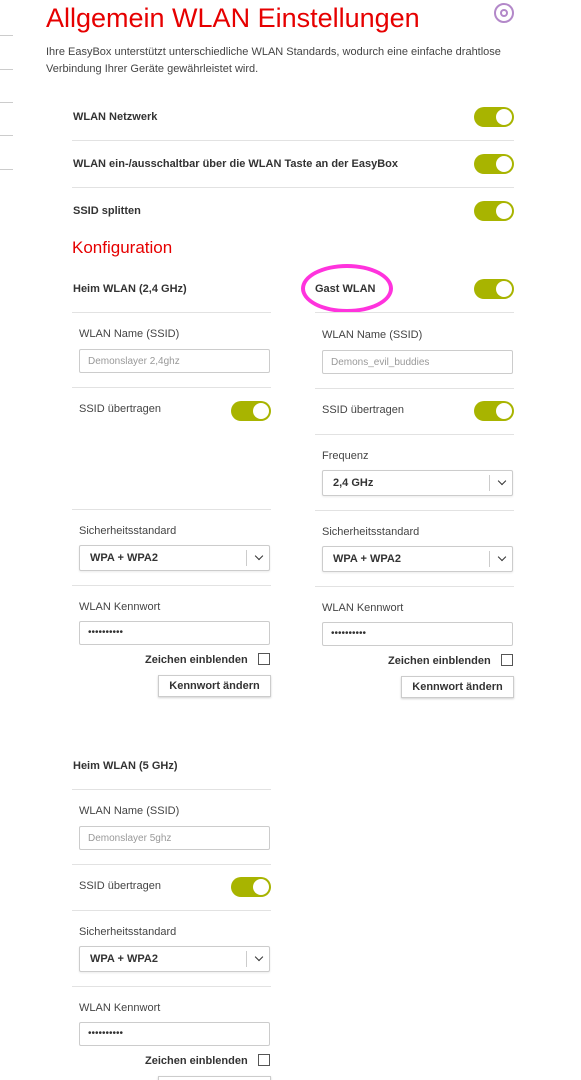  Describe the element at coordinates (264, 659) in the screenshot. I see `home-24-show-chars-checkbox` at that location.